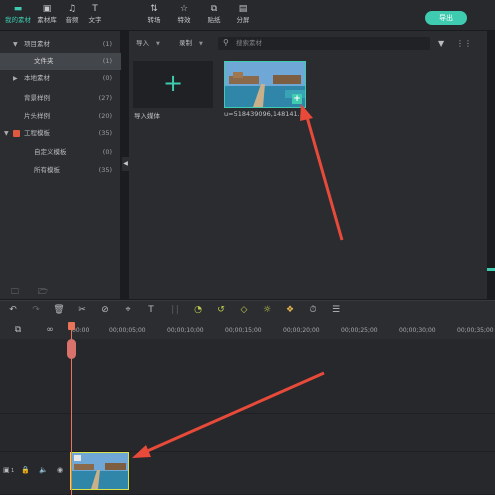 The width and height of the screenshot is (495, 495). I want to click on annotation-arrow-timeline, so click(234, 412).